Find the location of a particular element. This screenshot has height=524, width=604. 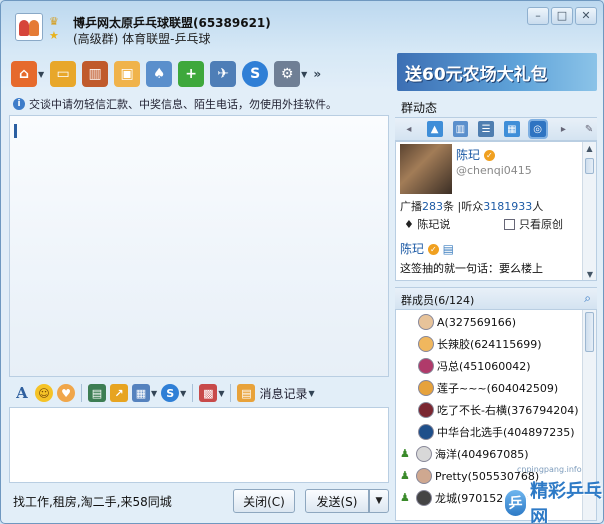

send-file-button: ↗ is located at coordinates (119, 393).